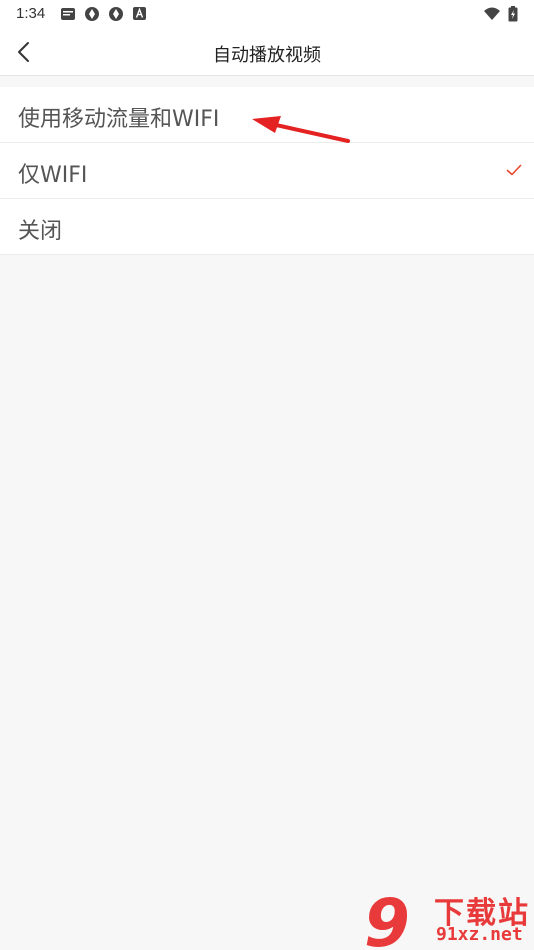  I want to click on status-time: 1:34, so click(31, 13).